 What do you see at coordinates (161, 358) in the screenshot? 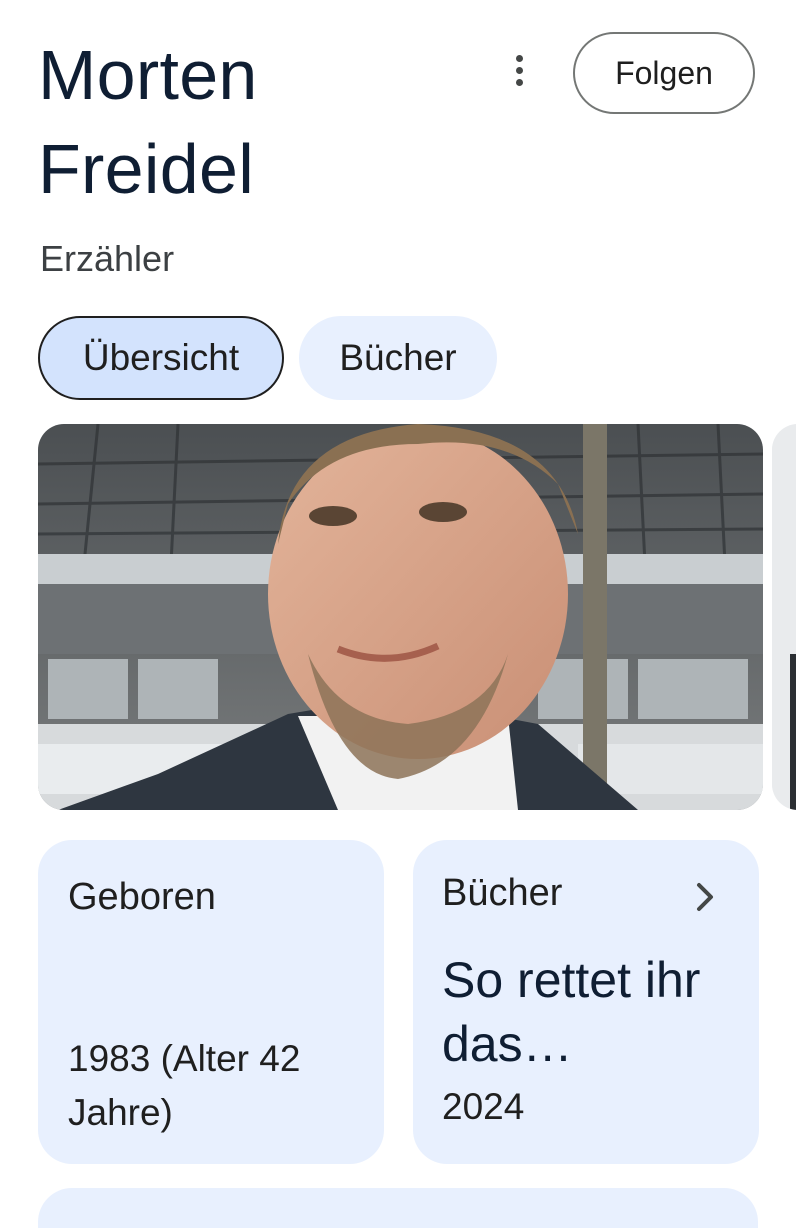
I see `tab-overview: Übersicht` at bounding box center [161, 358].